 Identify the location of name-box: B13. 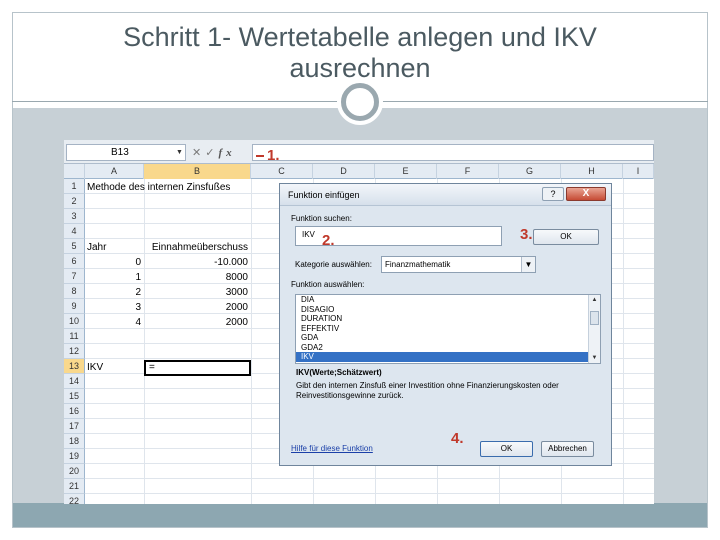
(126, 152).